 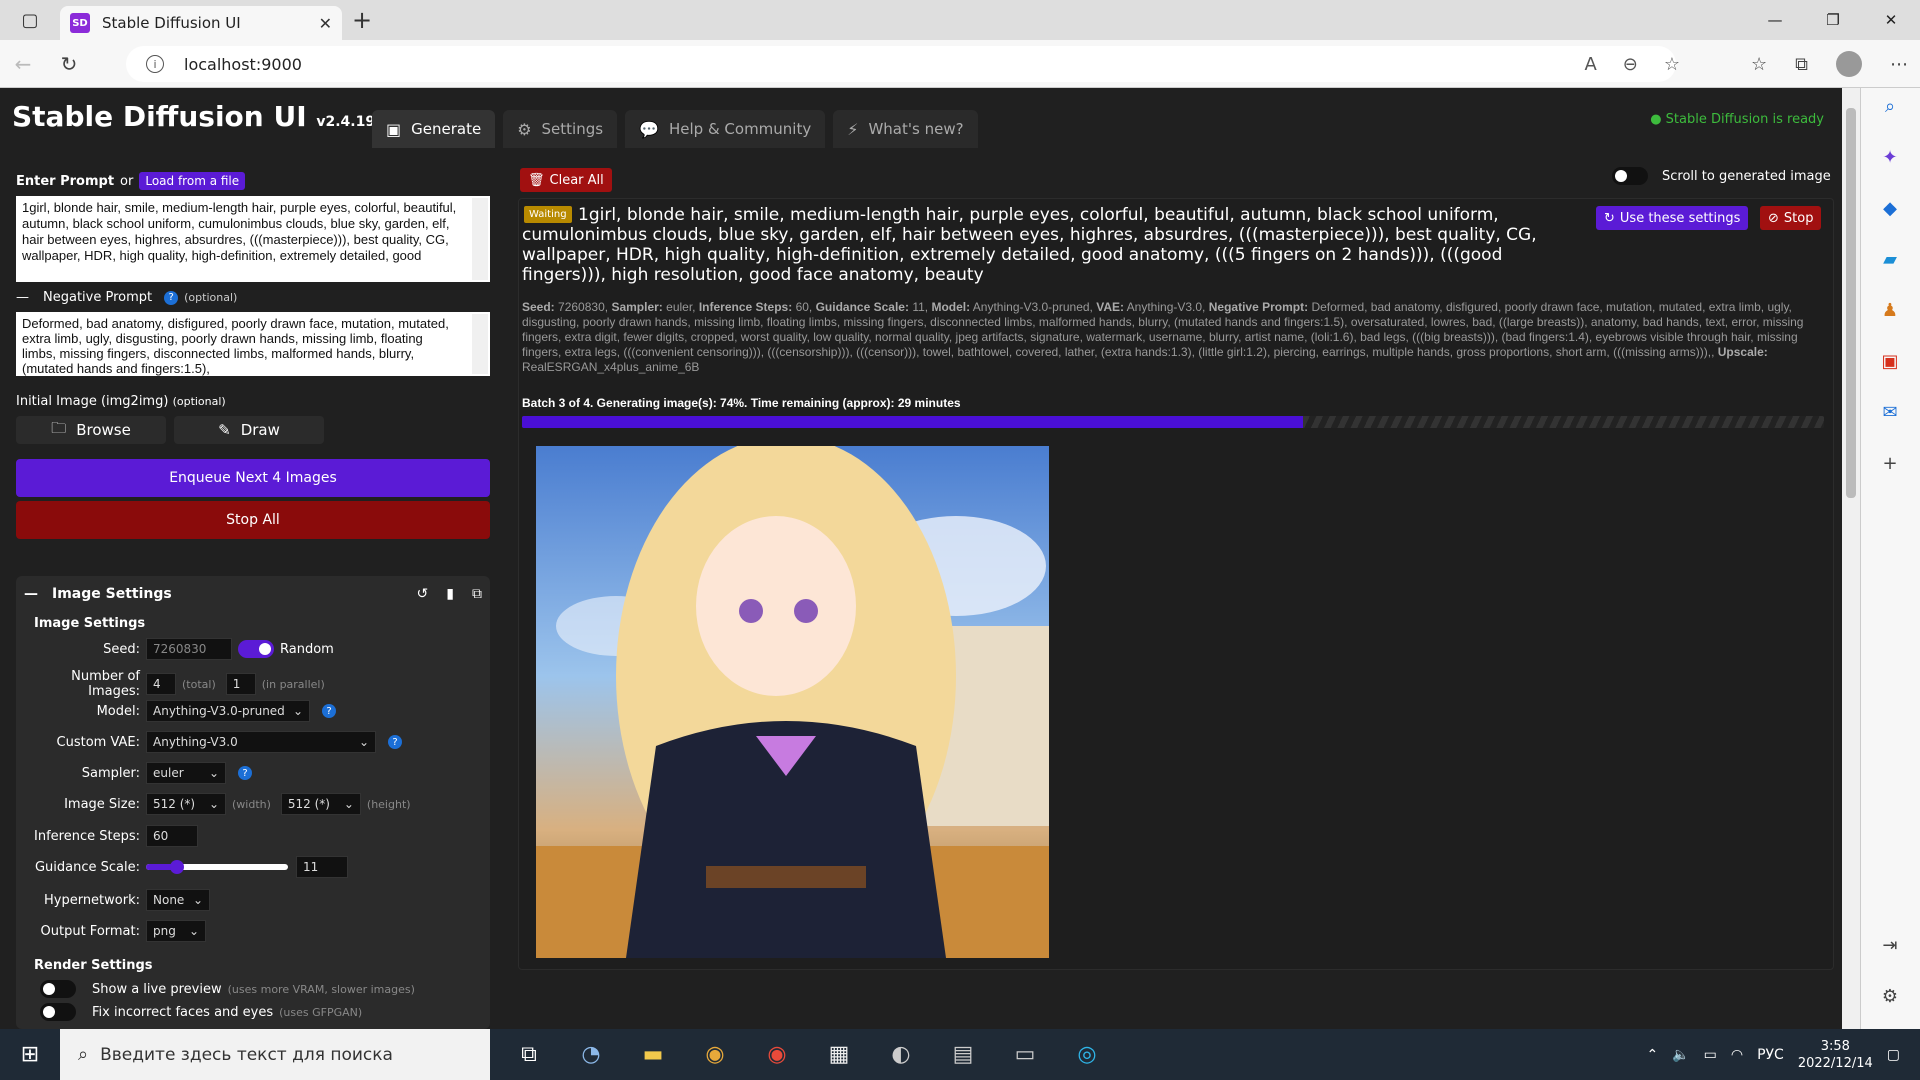 What do you see at coordinates (1680, 1055) in the screenshot?
I see `volume-icon: 🔈` at bounding box center [1680, 1055].